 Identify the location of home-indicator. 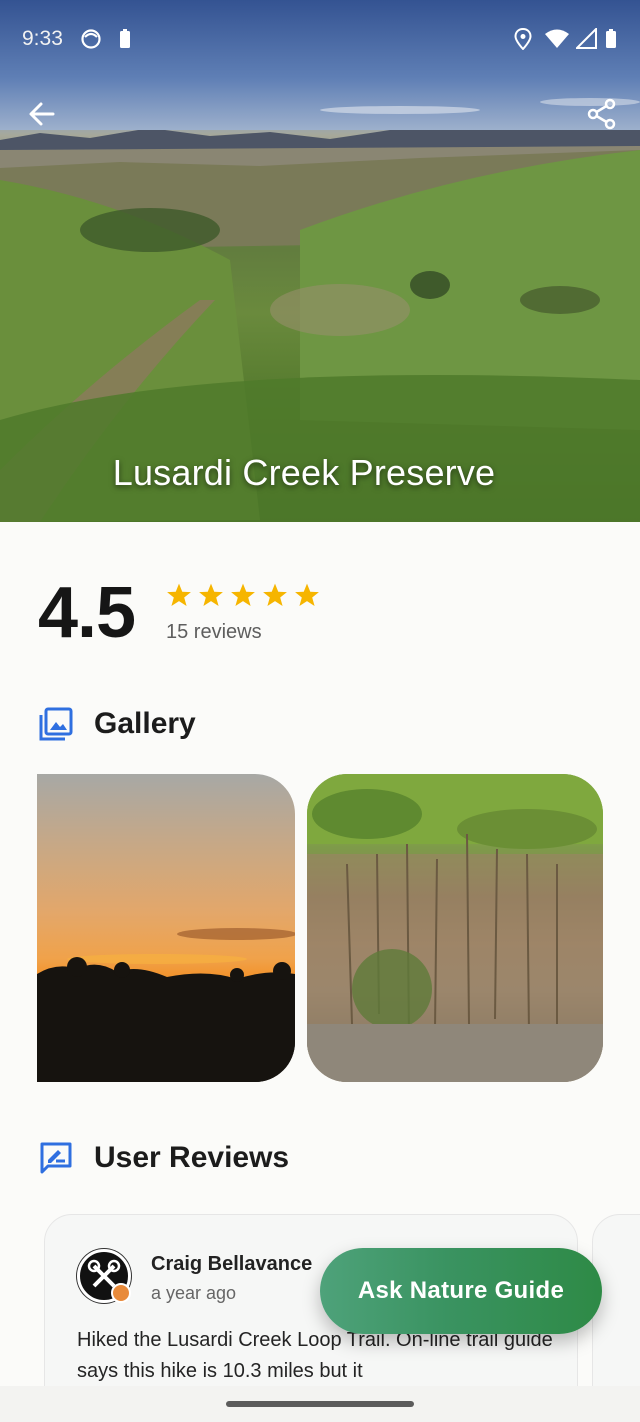
(320, 1404).